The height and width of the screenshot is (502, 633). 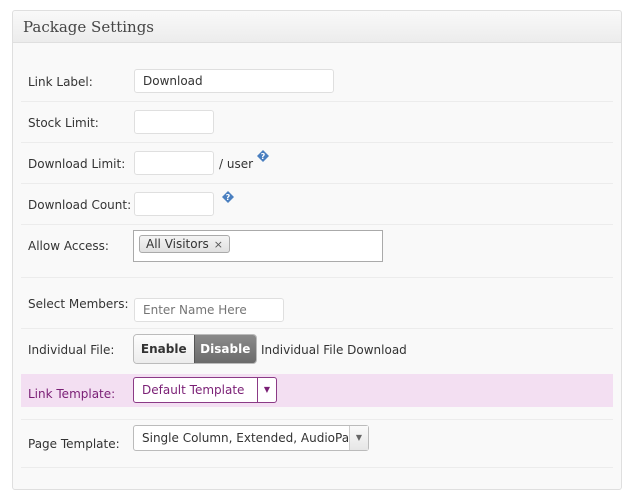 I want to click on individual-file-description: Individual File Download, so click(x=334, y=350).